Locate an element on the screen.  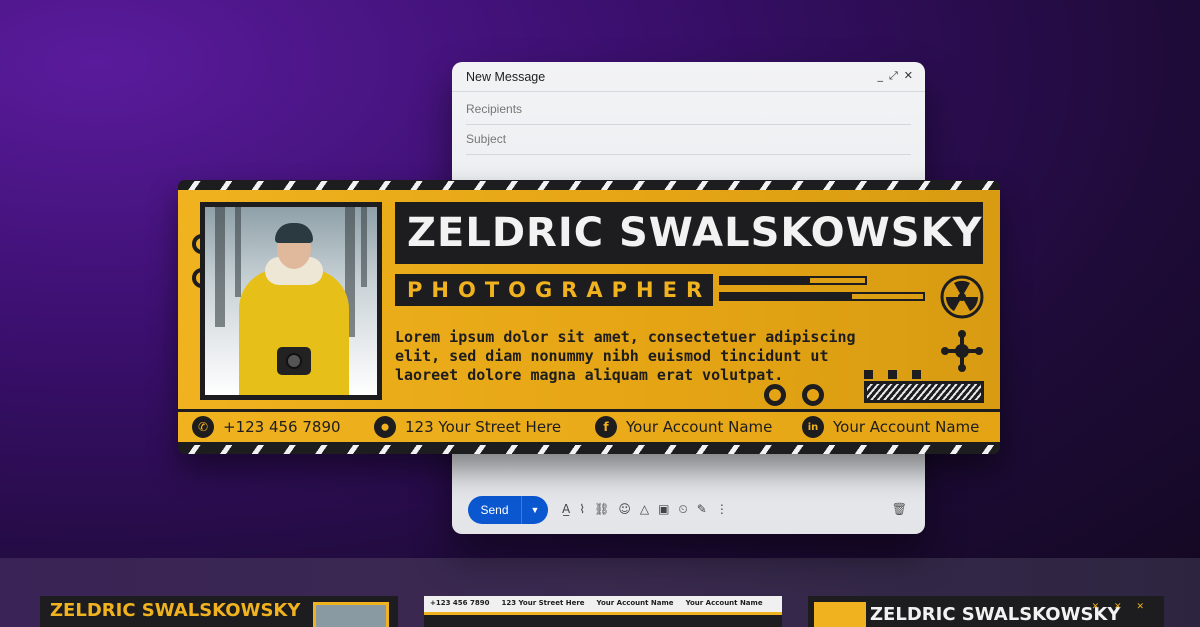
contact-linkedin: in Your Account Name is located at coordinates (890, 427).